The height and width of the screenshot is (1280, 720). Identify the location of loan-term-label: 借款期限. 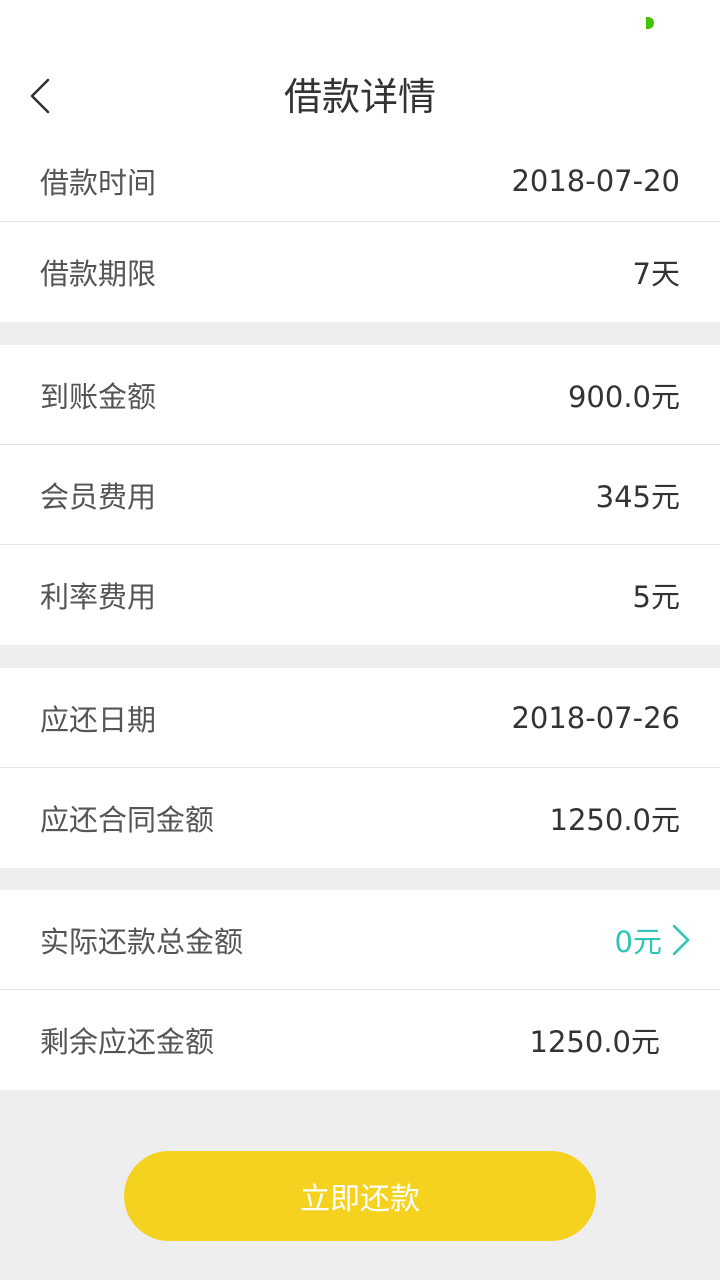
(98, 274).